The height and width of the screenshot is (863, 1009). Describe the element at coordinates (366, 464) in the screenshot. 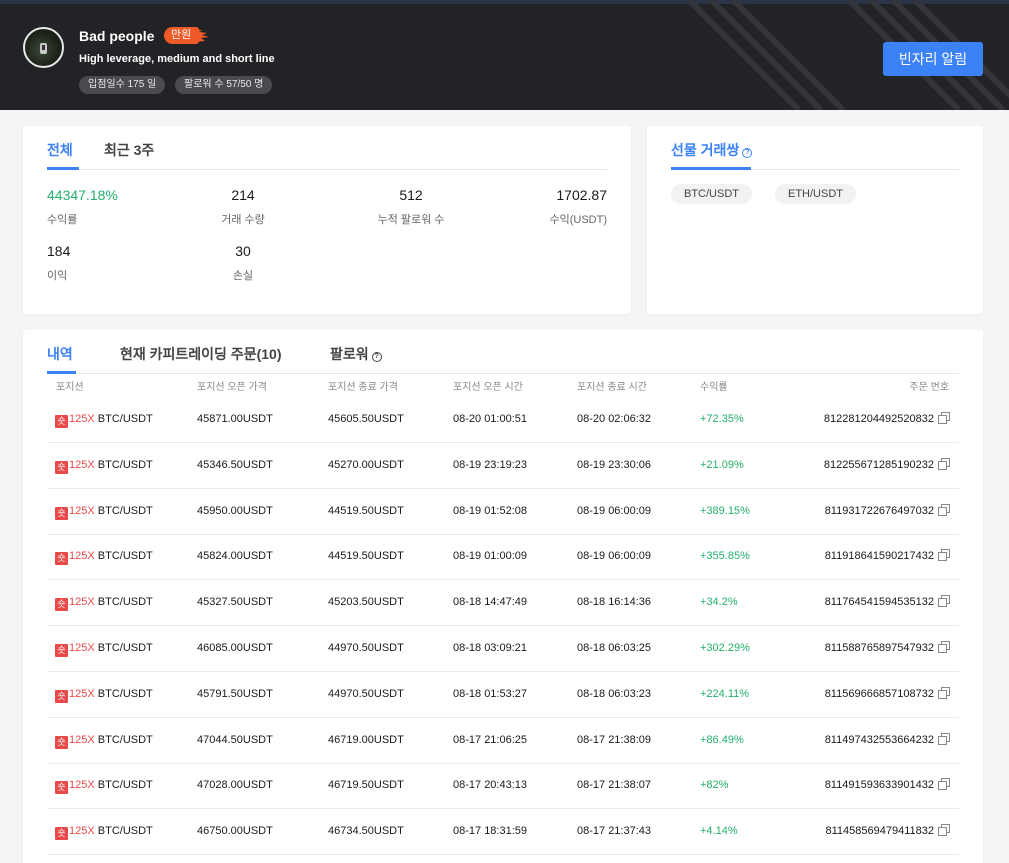

I see `close-price: 45270.00USDT` at that location.